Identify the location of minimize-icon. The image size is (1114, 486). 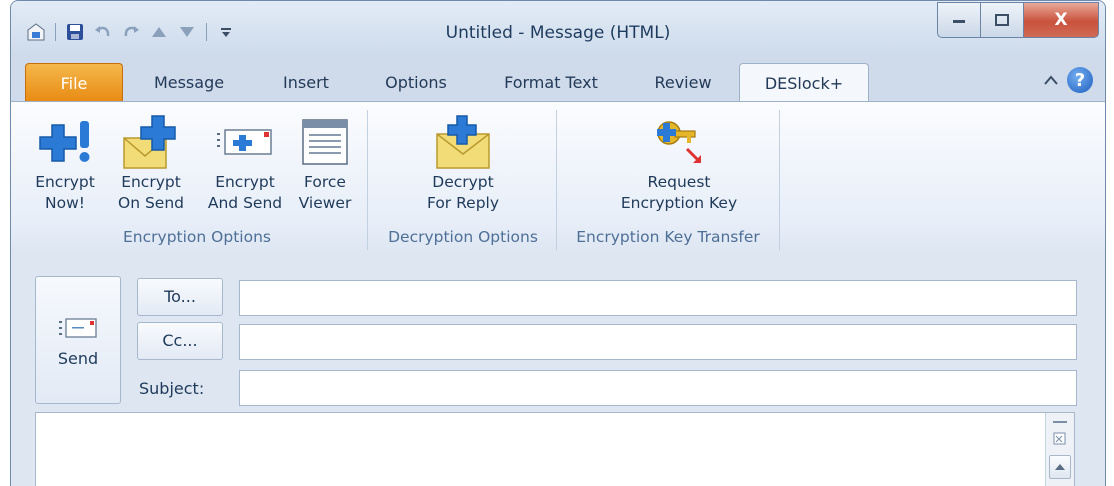
(959, 21).